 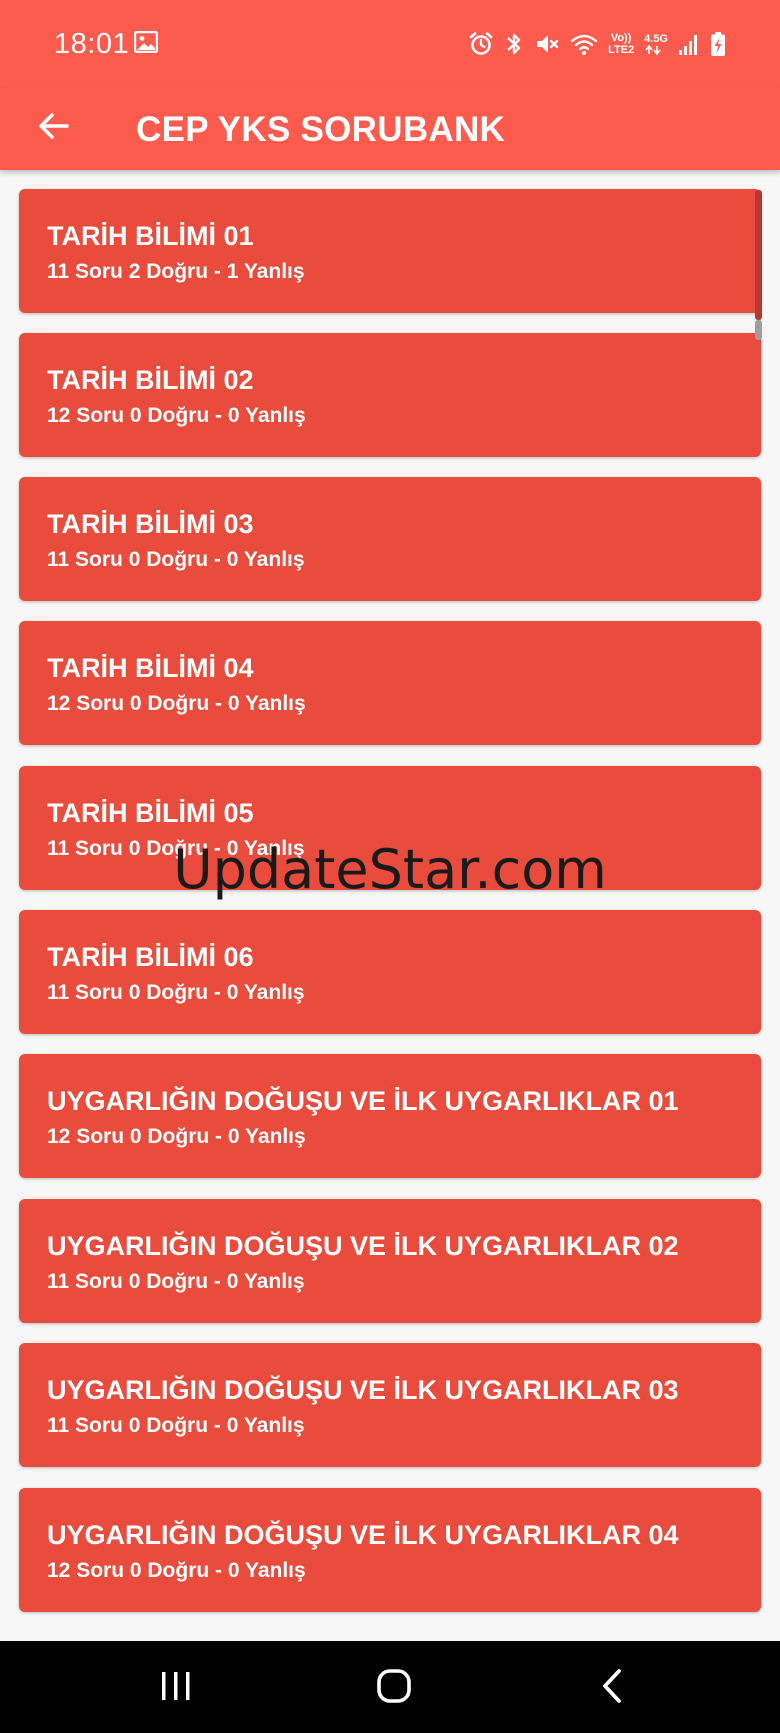 What do you see at coordinates (689, 44) in the screenshot?
I see `signal-strength-icon` at bounding box center [689, 44].